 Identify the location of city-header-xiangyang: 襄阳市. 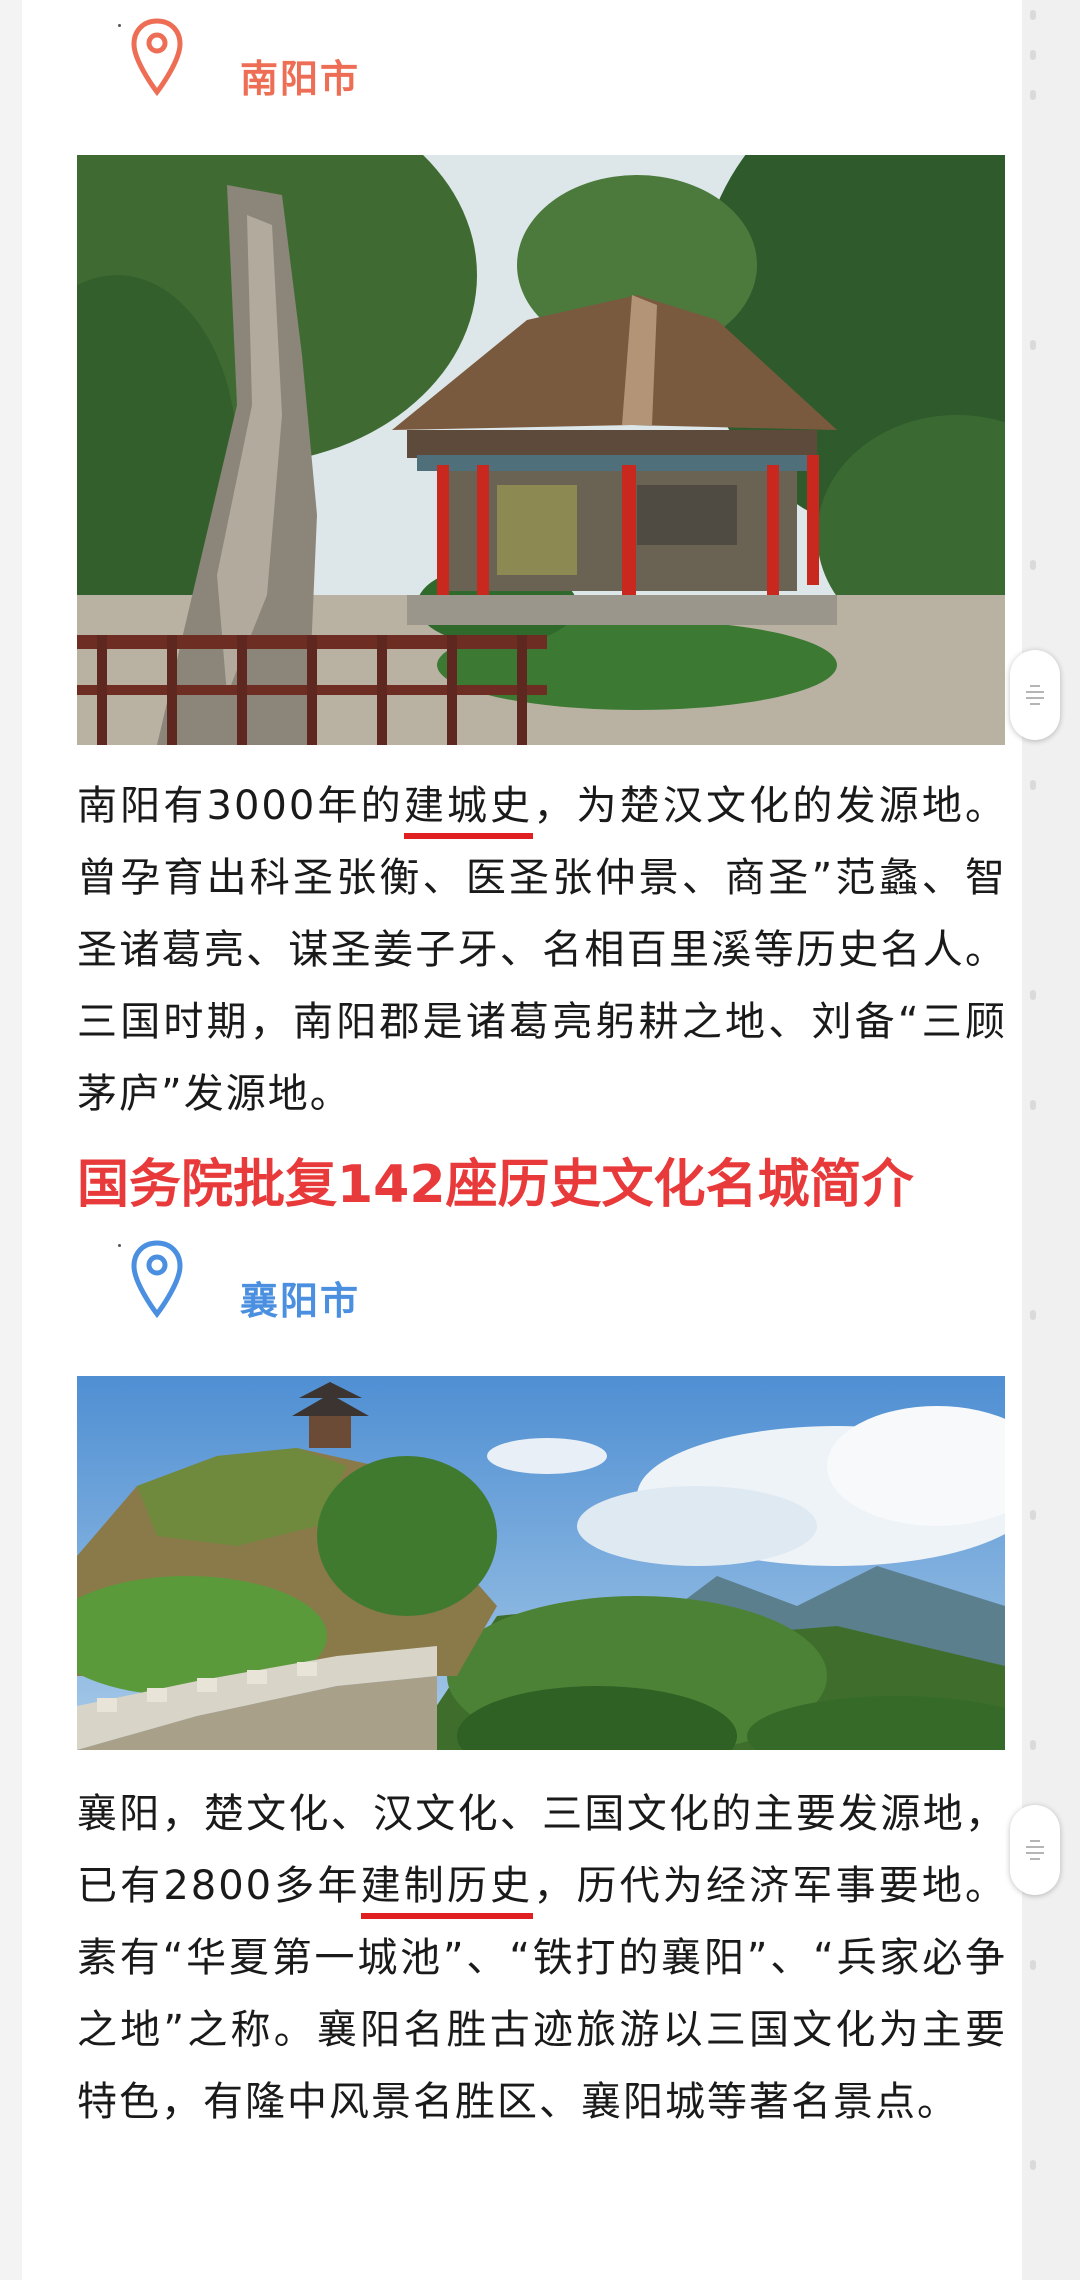
(522, 1290).